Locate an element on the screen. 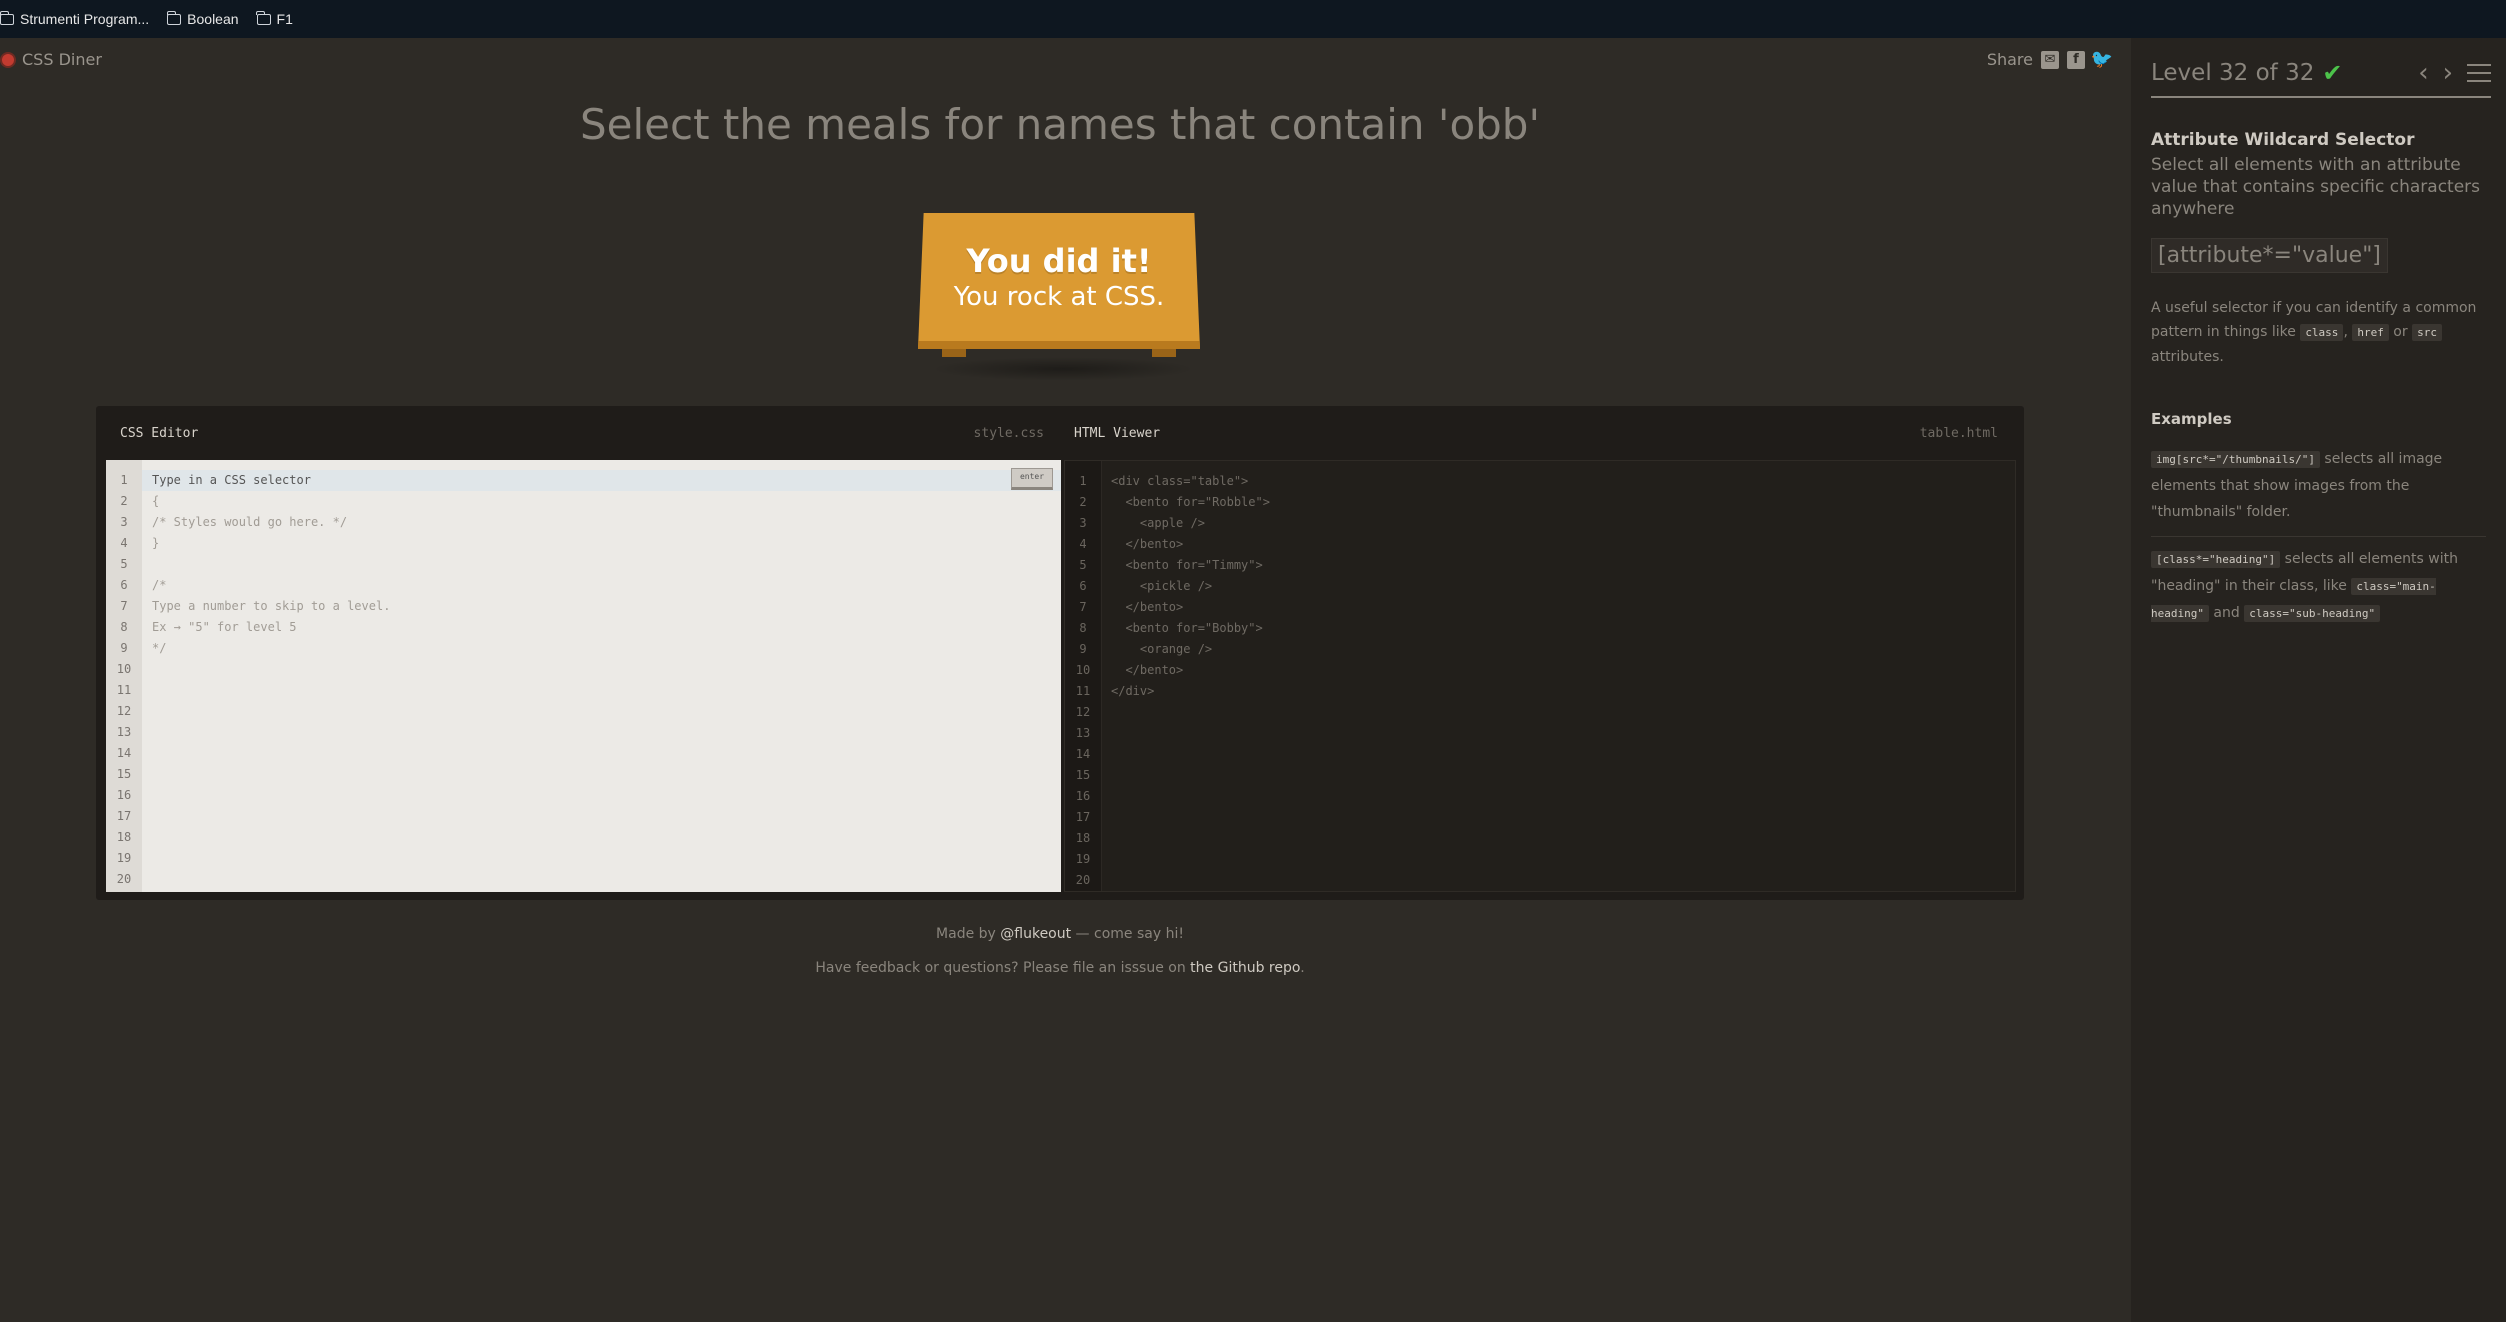 The width and height of the screenshot is (2506, 1322). enter-button: enter is located at coordinates (1032, 479).